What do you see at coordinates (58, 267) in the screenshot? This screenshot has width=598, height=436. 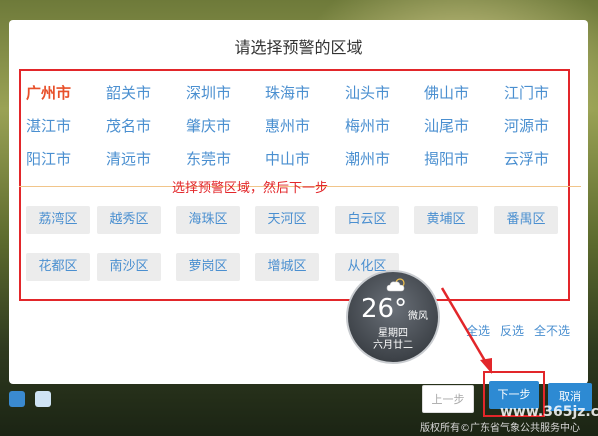 I see `district-huadu: 花都区` at bounding box center [58, 267].